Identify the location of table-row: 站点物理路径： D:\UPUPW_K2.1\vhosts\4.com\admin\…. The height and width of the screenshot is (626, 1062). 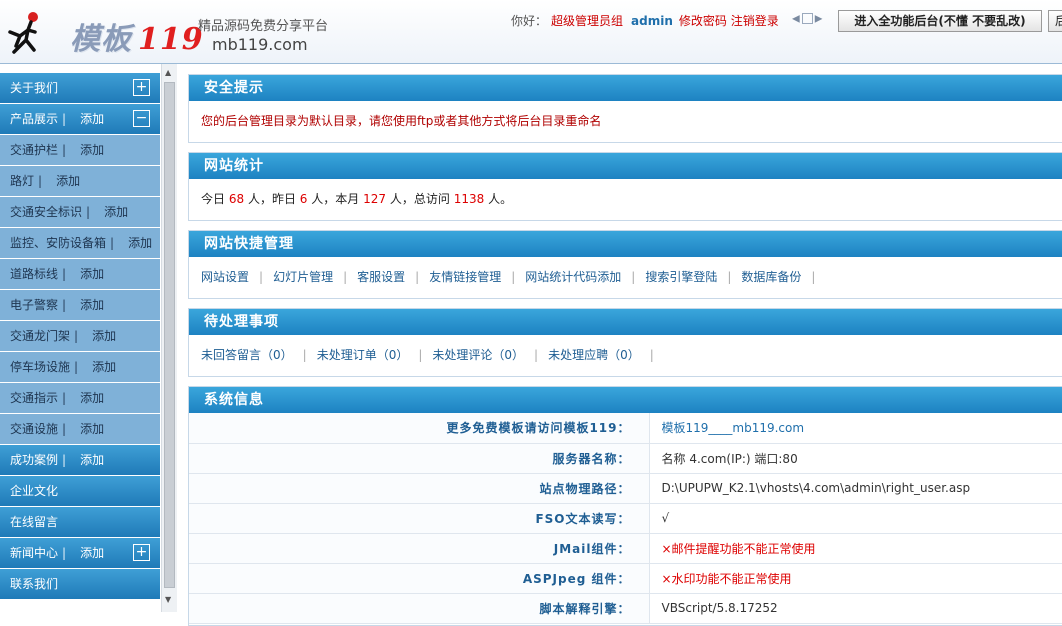
(625, 488).